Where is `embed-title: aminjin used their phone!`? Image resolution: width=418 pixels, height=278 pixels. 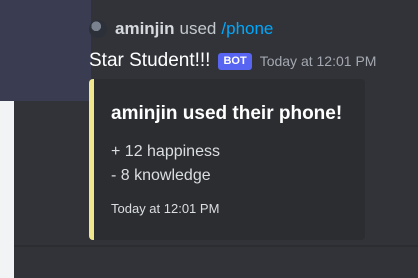 embed-title: aminjin used their phone! is located at coordinates (227, 113).